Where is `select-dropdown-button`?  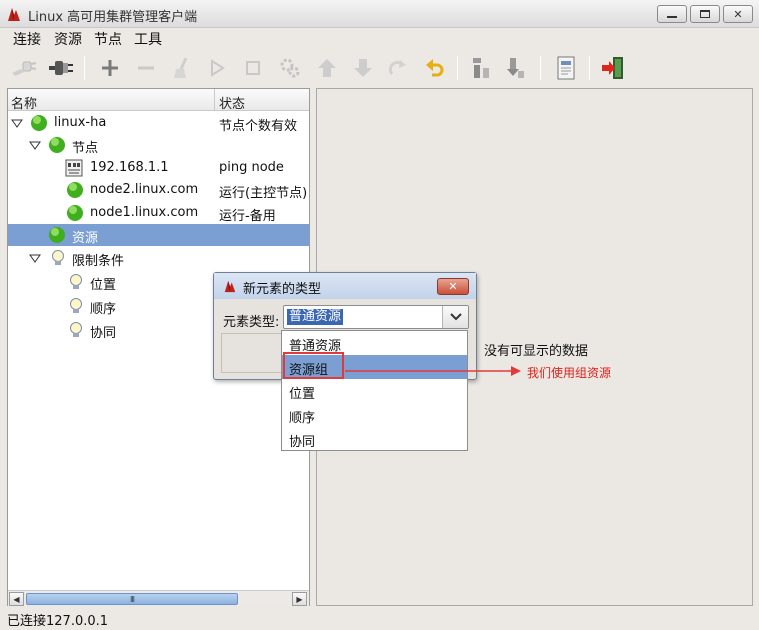
select-dropdown-button is located at coordinates (455, 317).